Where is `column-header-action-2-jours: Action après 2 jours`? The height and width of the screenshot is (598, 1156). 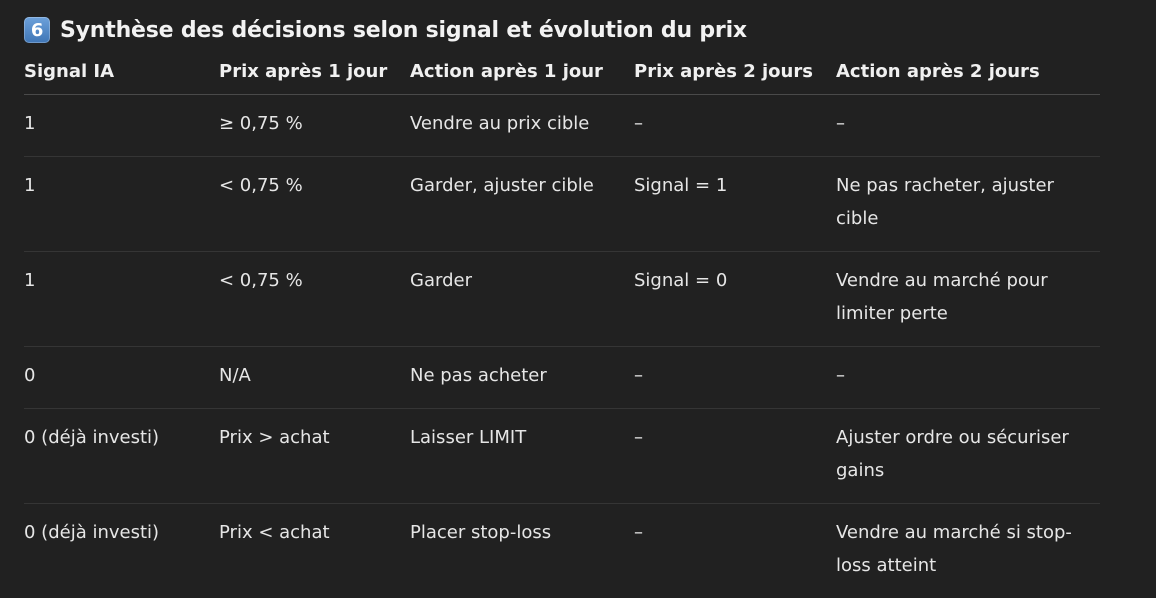 column-header-action-2-jours: Action après 2 jours is located at coordinates (968, 75).